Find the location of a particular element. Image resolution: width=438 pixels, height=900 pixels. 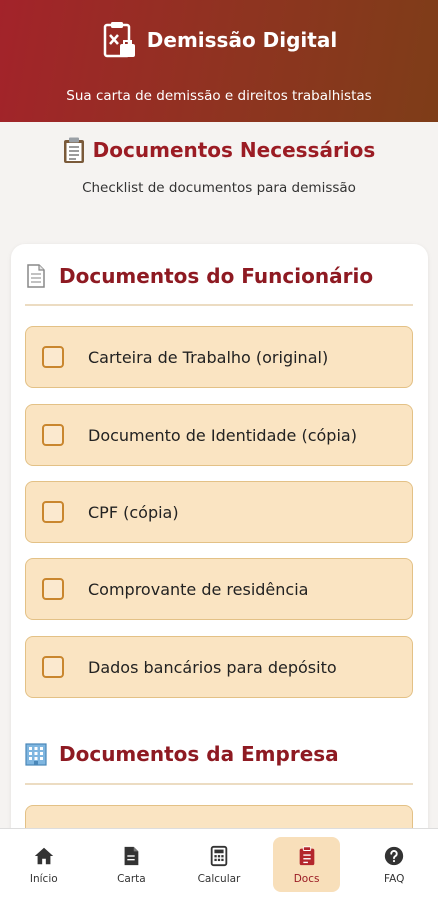

nav-label: Docs is located at coordinates (306, 878).